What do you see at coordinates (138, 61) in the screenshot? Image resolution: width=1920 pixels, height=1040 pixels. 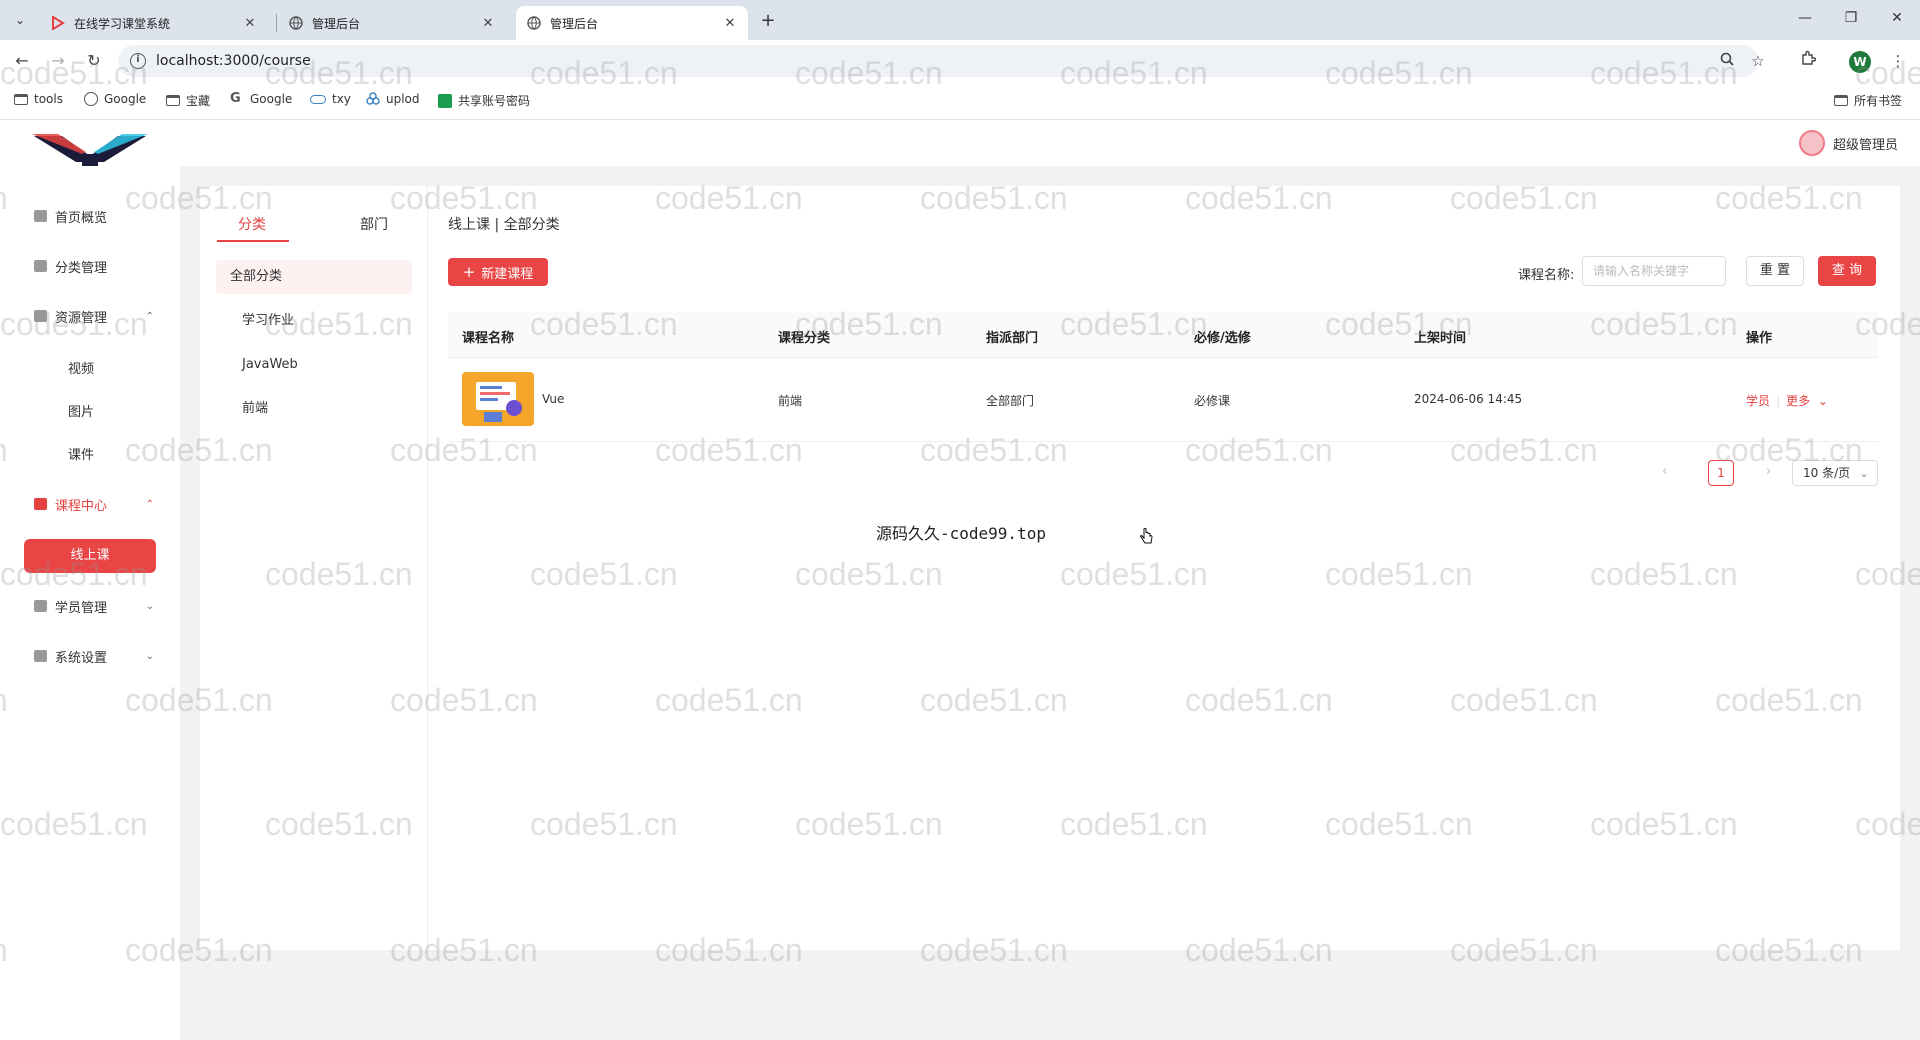 I see `site-info-icon: i` at bounding box center [138, 61].